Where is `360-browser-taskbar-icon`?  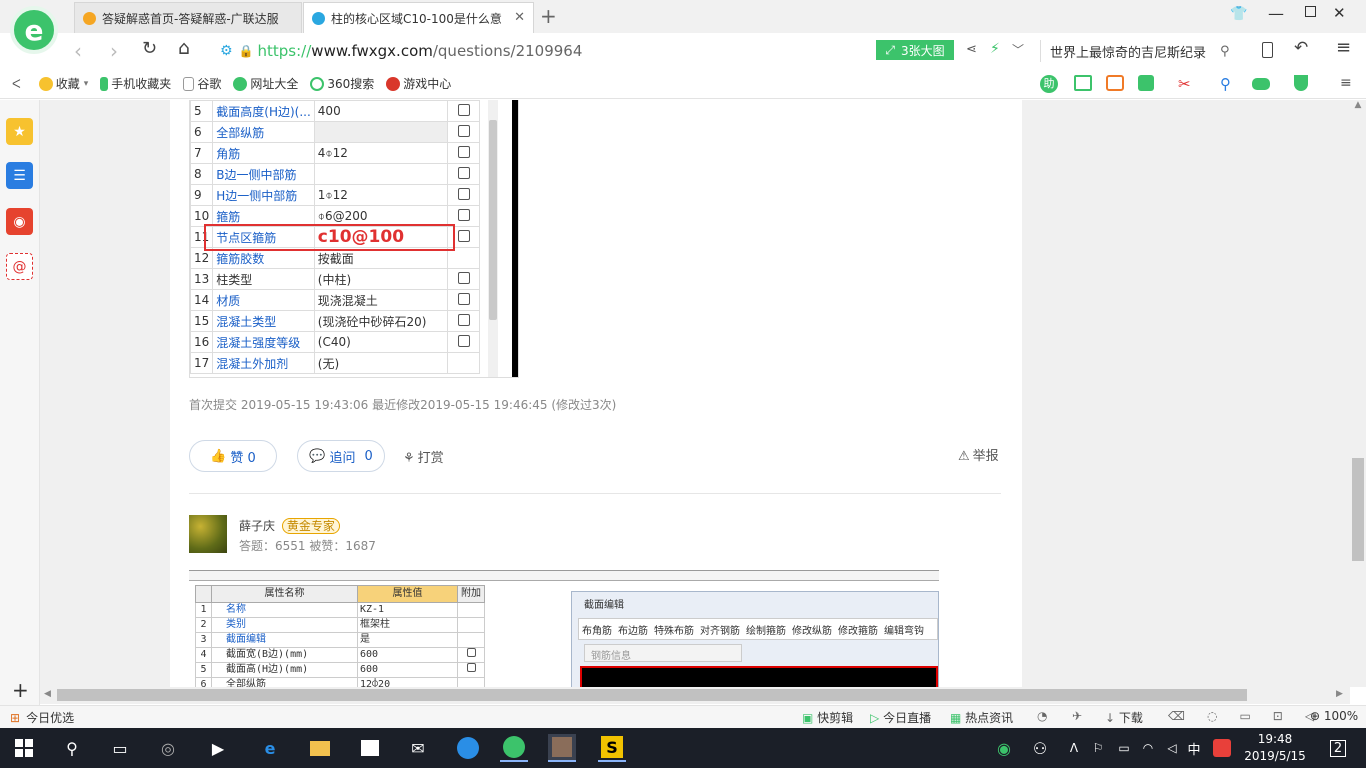
360-browser-taskbar-icon is located at coordinates (514, 748).